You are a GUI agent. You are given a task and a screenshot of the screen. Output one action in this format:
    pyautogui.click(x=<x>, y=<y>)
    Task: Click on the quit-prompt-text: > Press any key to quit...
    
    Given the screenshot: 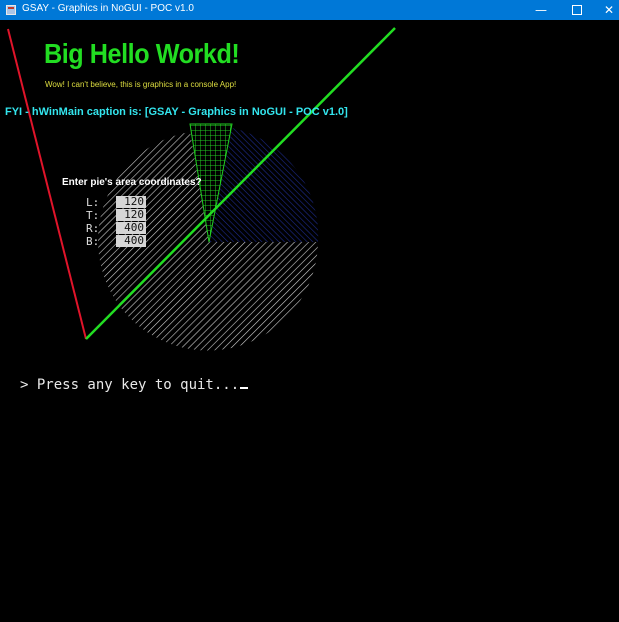 What is the action you would take?
    pyautogui.click(x=130, y=385)
    